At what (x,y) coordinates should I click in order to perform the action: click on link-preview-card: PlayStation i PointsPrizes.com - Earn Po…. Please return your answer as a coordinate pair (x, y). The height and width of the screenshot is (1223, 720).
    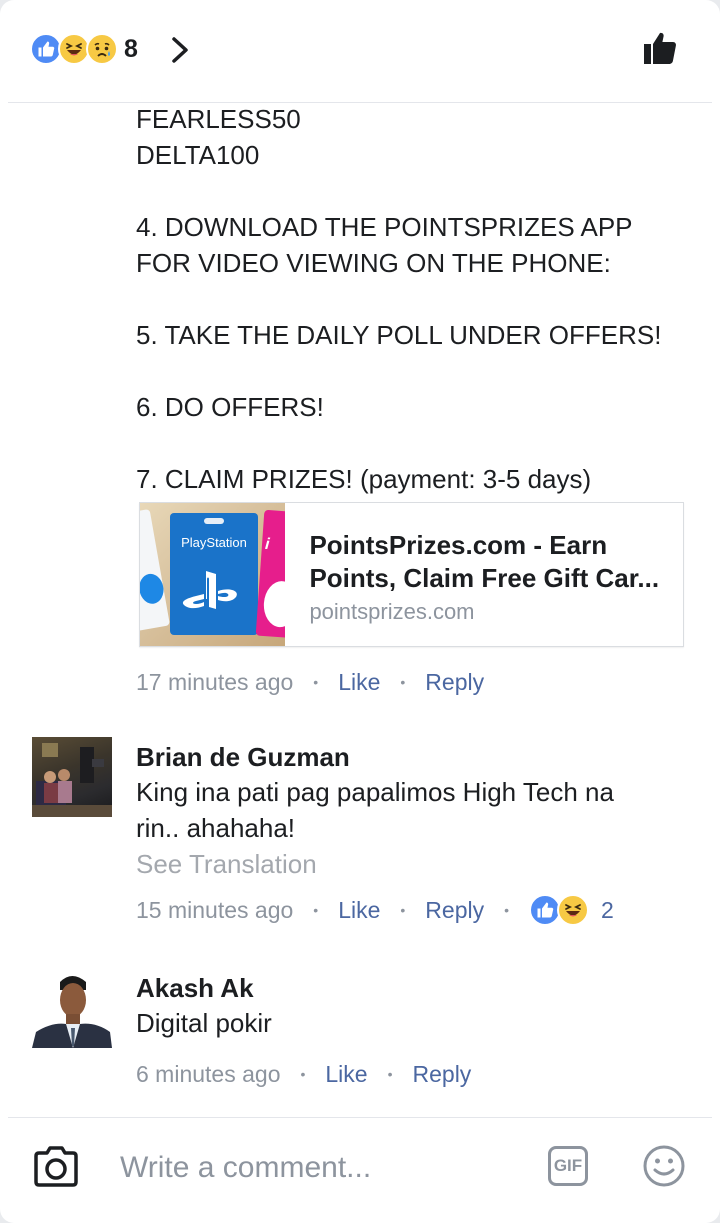
    Looking at the image, I should click on (411, 574).